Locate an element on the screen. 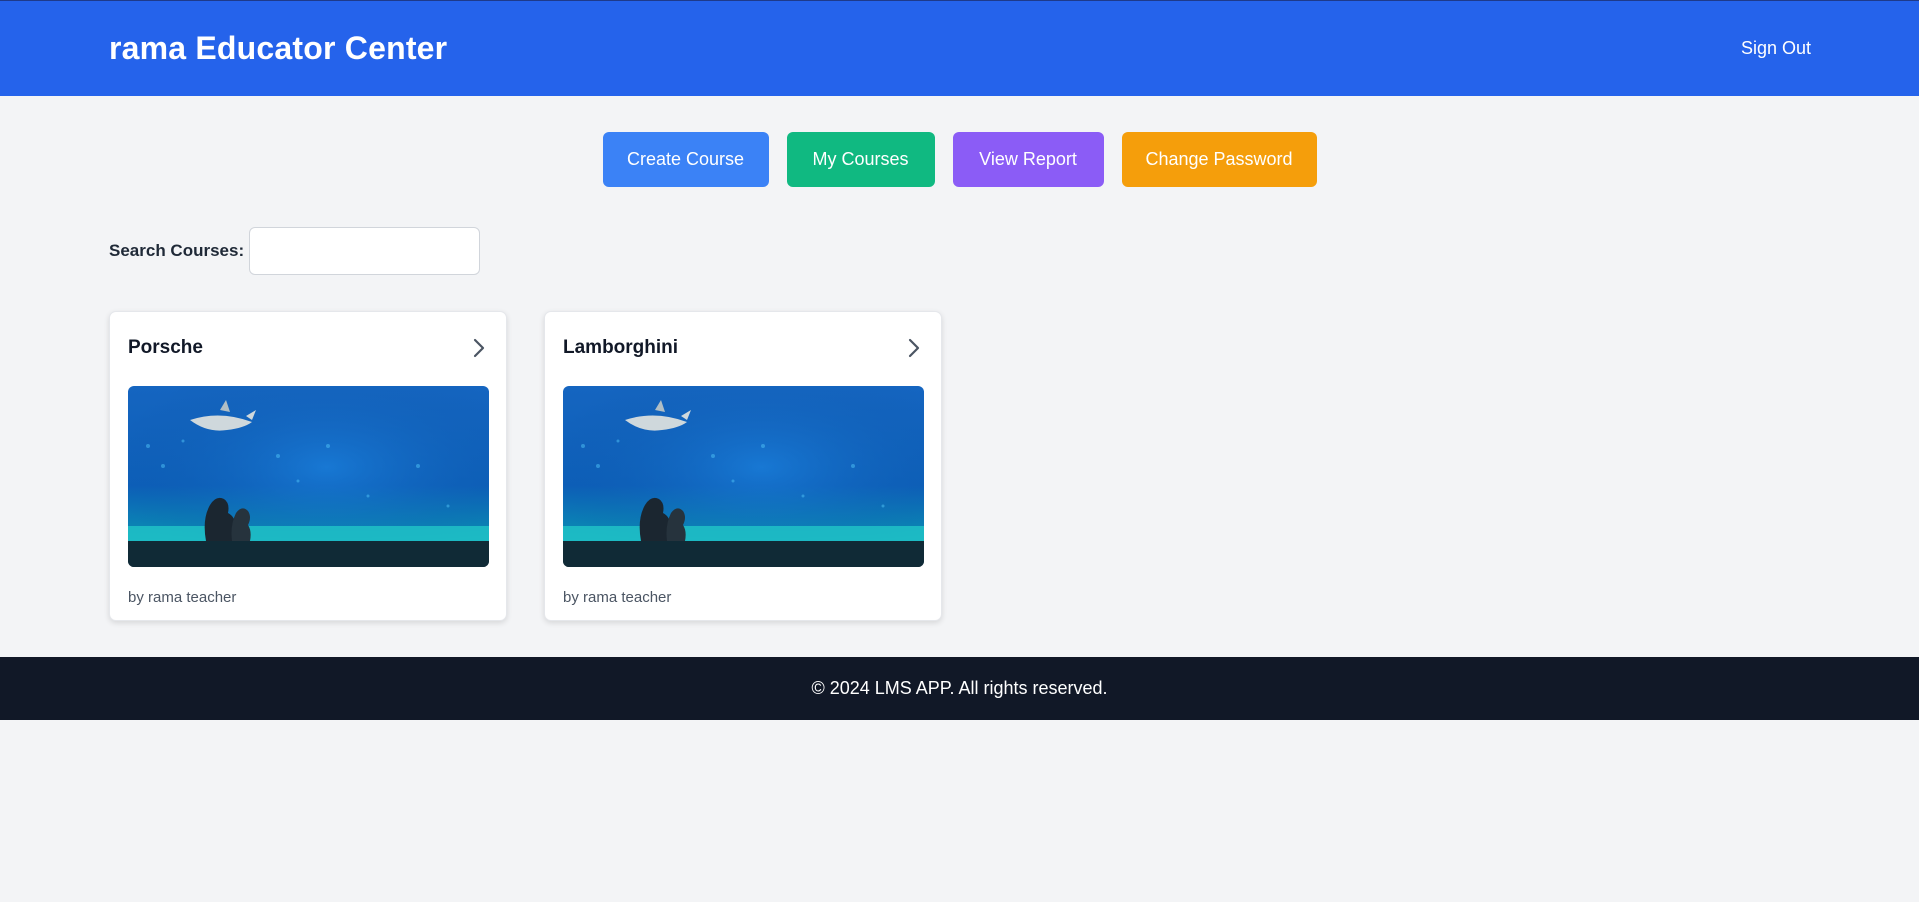 Image resolution: width=1919 pixels, height=902 pixels. footer: © 2024 LMS APP. All rights reserved. is located at coordinates (959, 688).